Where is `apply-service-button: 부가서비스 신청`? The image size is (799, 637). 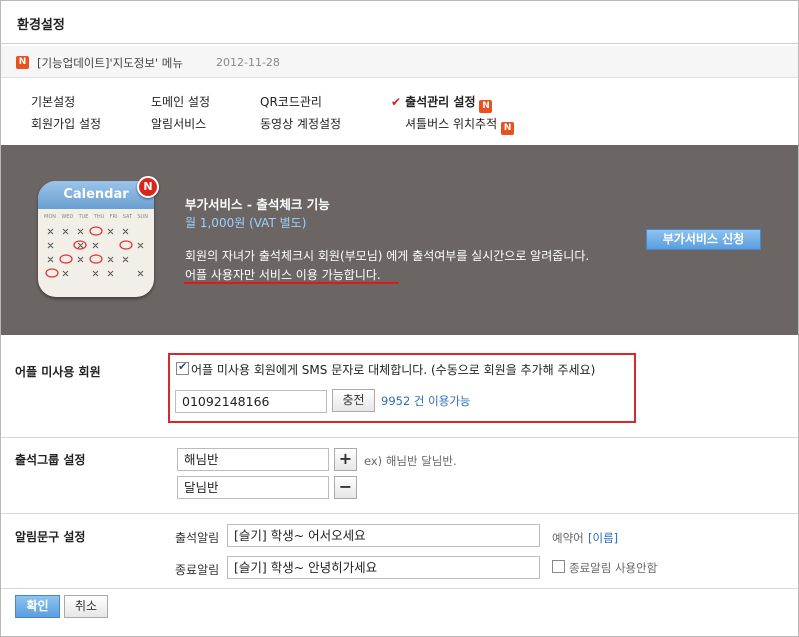 apply-service-button: 부가서비스 신청 is located at coordinates (703, 239).